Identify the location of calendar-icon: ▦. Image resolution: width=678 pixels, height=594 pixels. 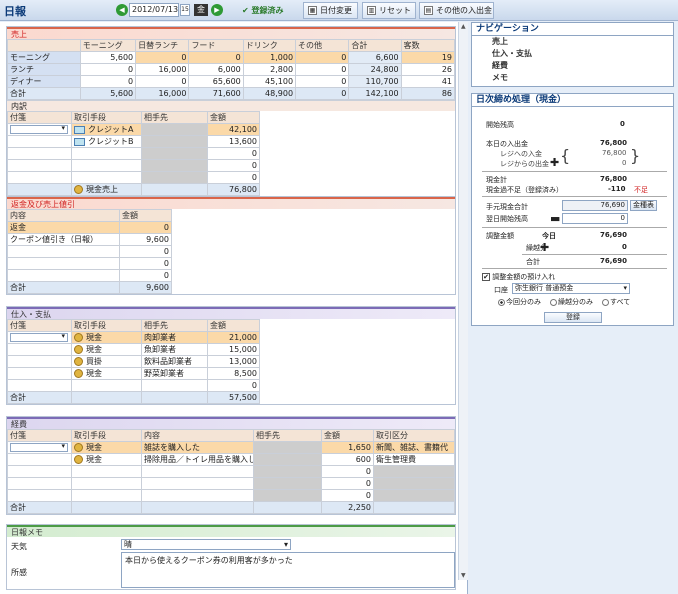
(312, 10).